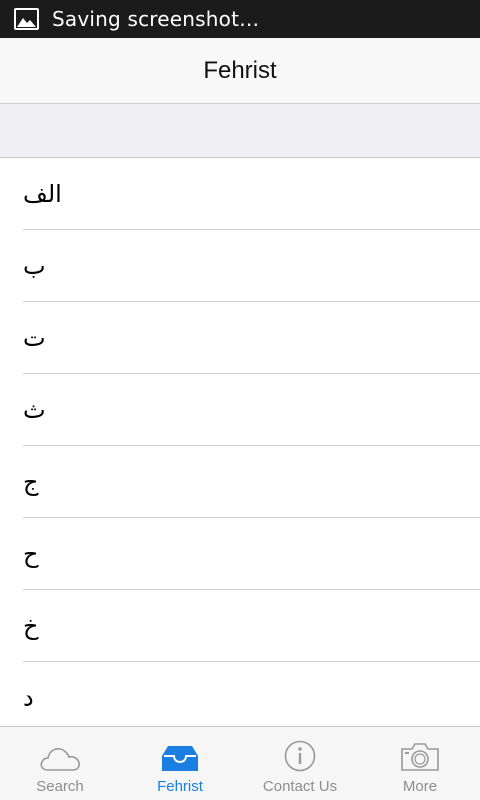 Image resolution: width=480 pixels, height=800 pixels. I want to click on camera-icon, so click(420, 753).